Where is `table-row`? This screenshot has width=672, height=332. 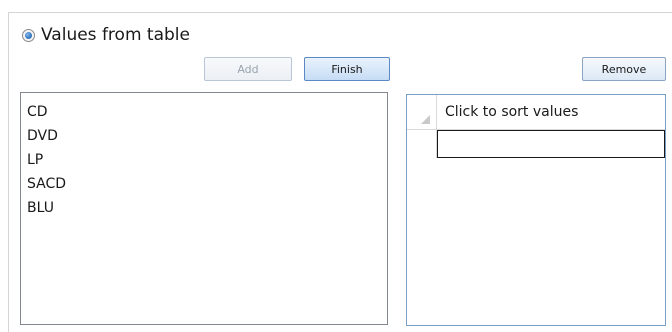 table-row is located at coordinates (536, 144).